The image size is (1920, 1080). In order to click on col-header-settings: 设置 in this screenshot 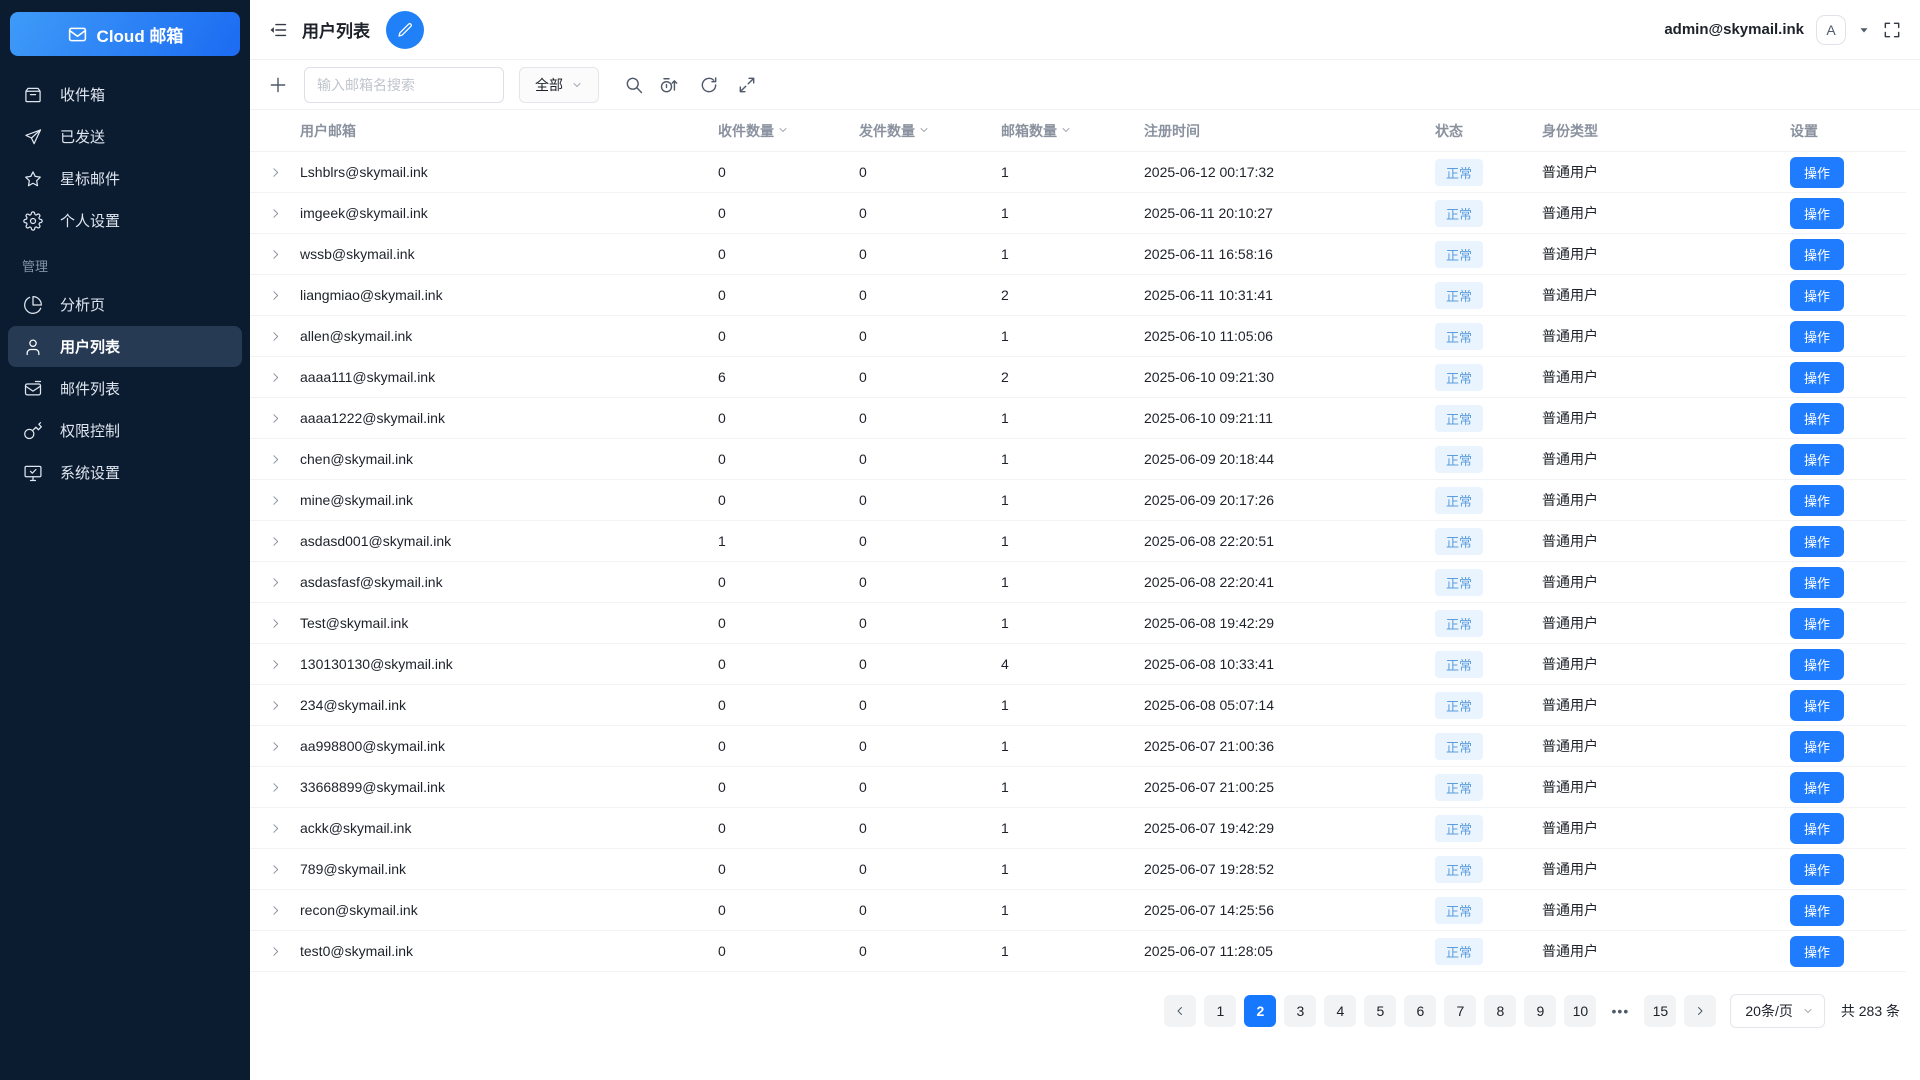, I will do `click(1804, 130)`.